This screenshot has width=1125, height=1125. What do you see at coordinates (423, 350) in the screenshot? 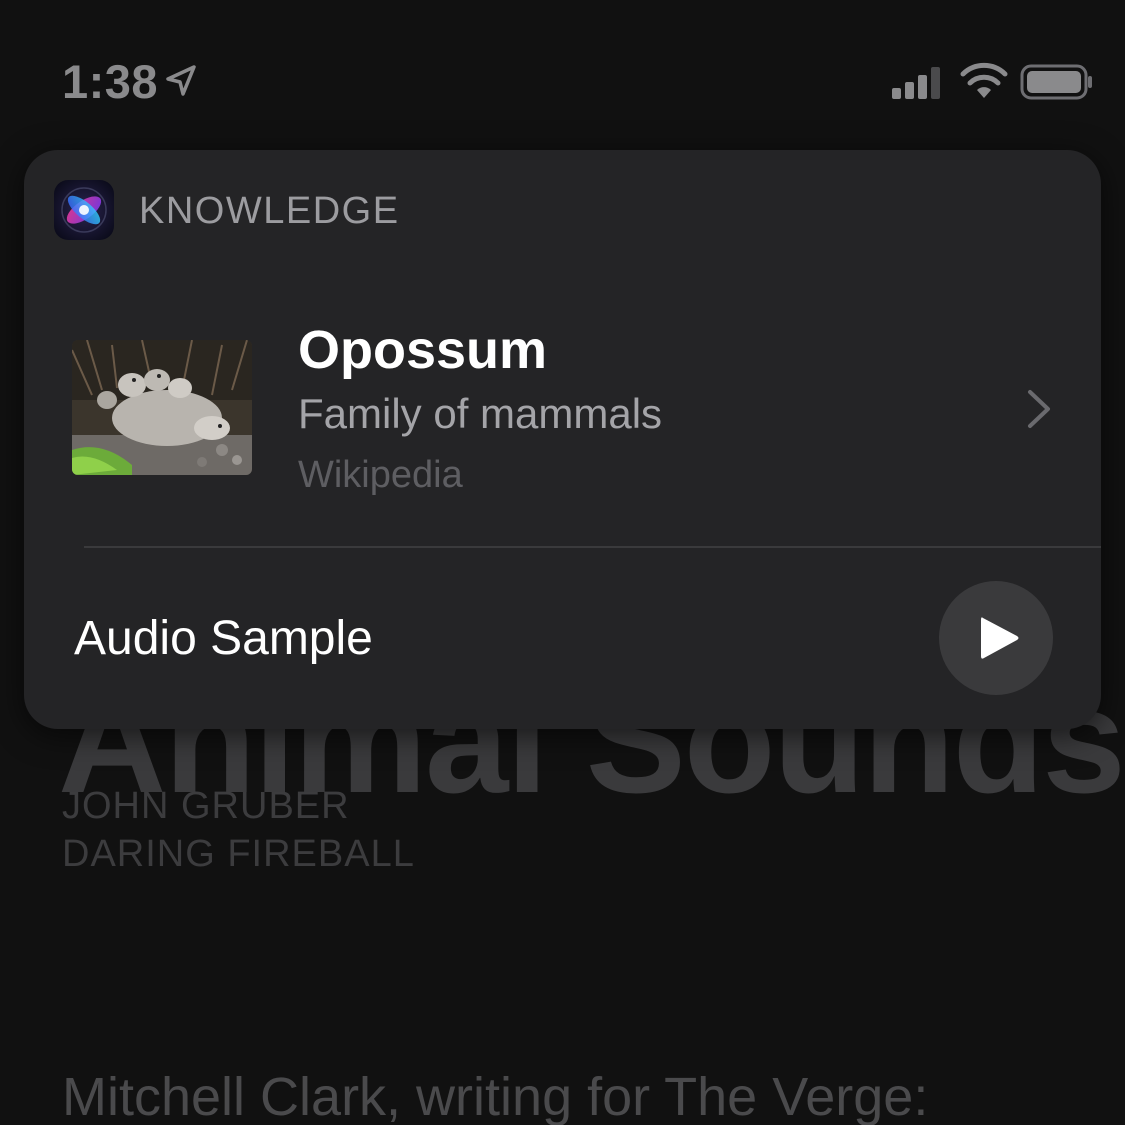
I see `result-title: Opossum` at bounding box center [423, 350].